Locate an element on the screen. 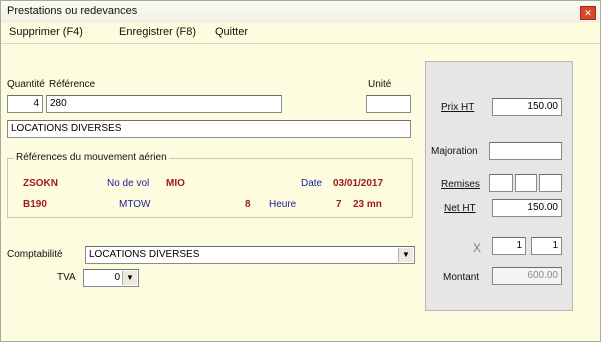 The height and width of the screenshot is (342, 601). movement-code2: B190 is located at coordinates (35, 204).